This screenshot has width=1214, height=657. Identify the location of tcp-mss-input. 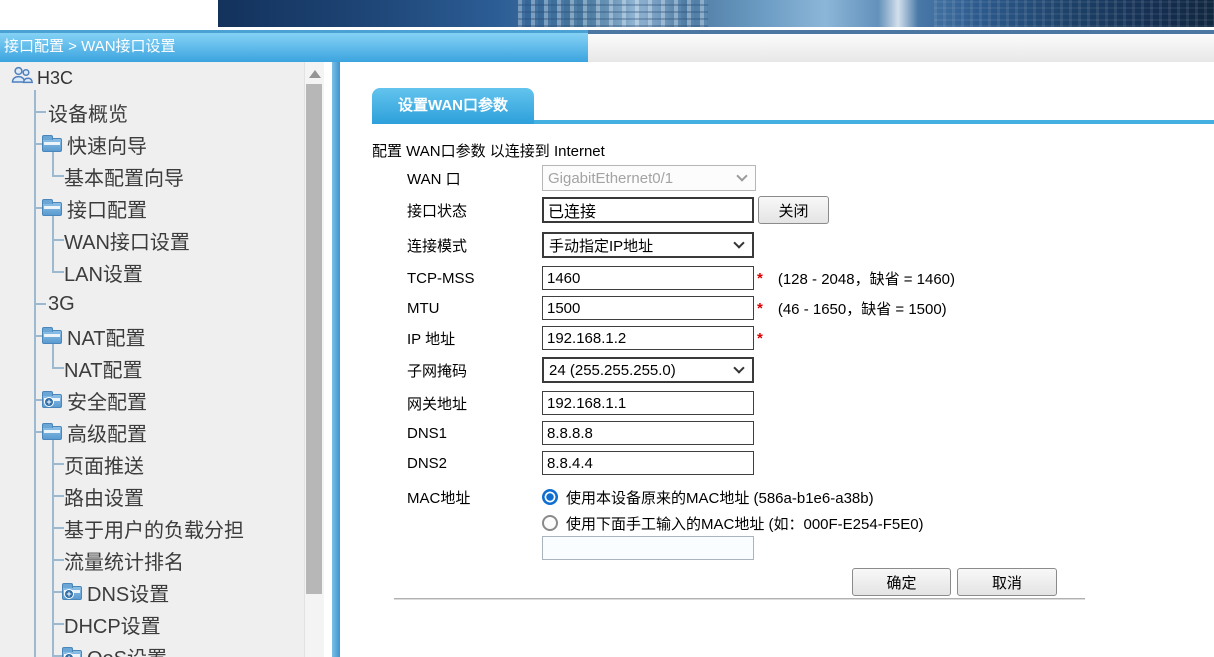
(648, 278).